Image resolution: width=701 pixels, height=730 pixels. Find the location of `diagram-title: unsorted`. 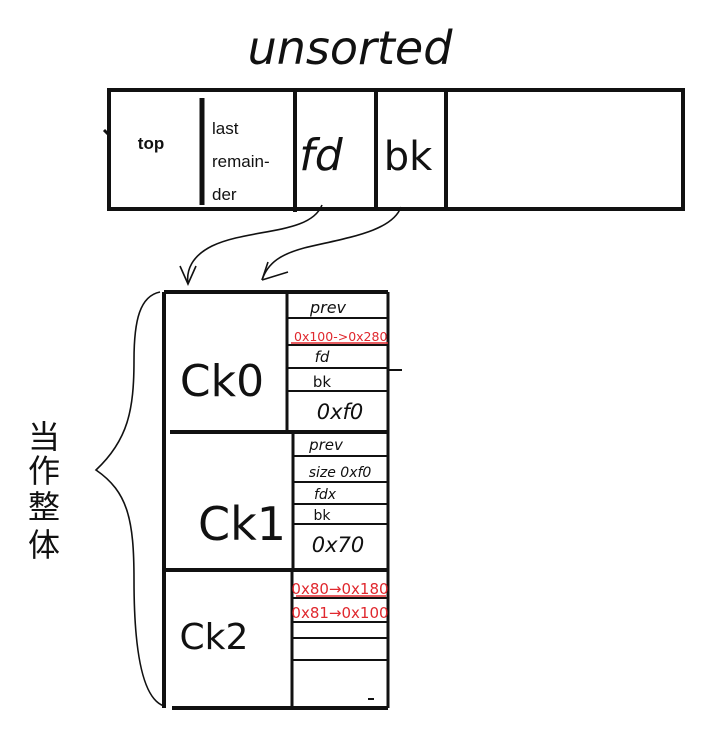

diagram-title: unsorted is located at coordinates (351, 48).